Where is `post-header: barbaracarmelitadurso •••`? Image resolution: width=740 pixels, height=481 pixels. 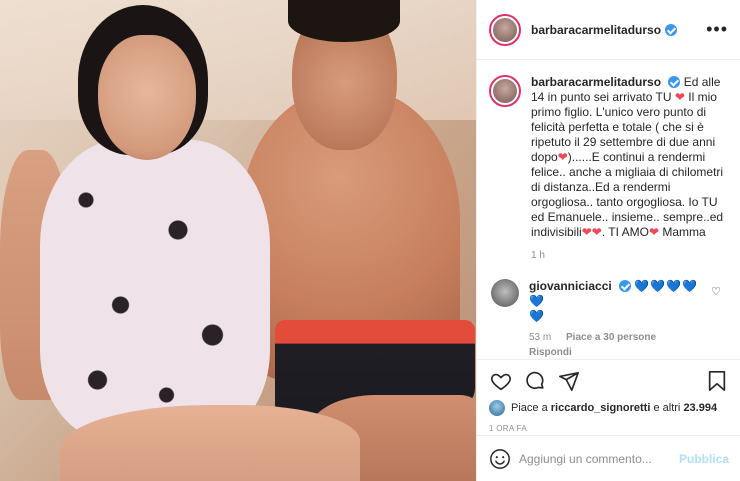
post-header: barbaracarmelitadurso ••• is located at coordinates (608, 30).